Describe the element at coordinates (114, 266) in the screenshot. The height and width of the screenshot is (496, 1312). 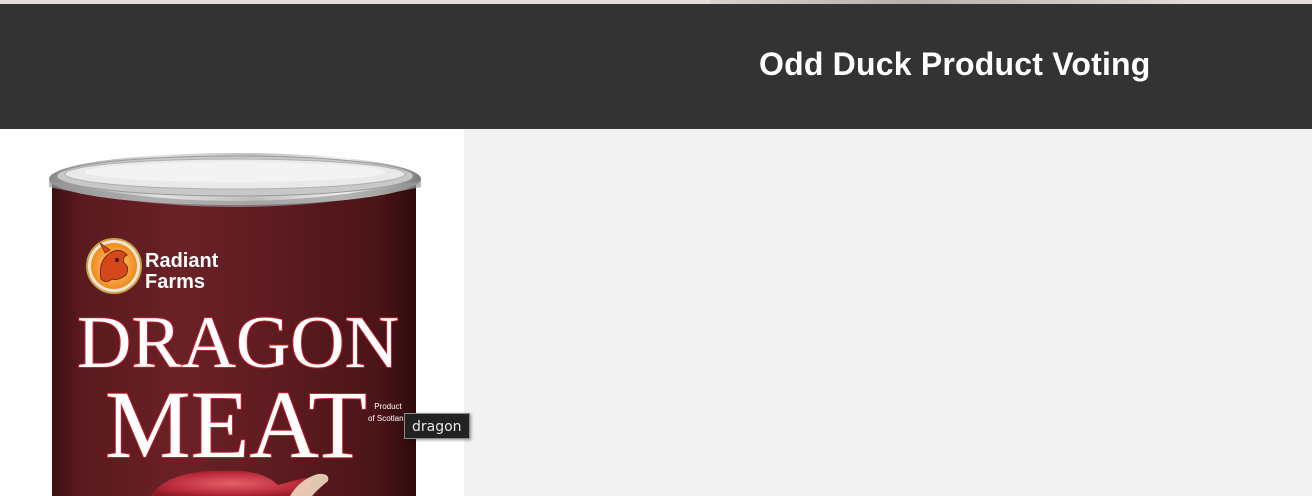
I see `radiant-farms-logo` at that location.